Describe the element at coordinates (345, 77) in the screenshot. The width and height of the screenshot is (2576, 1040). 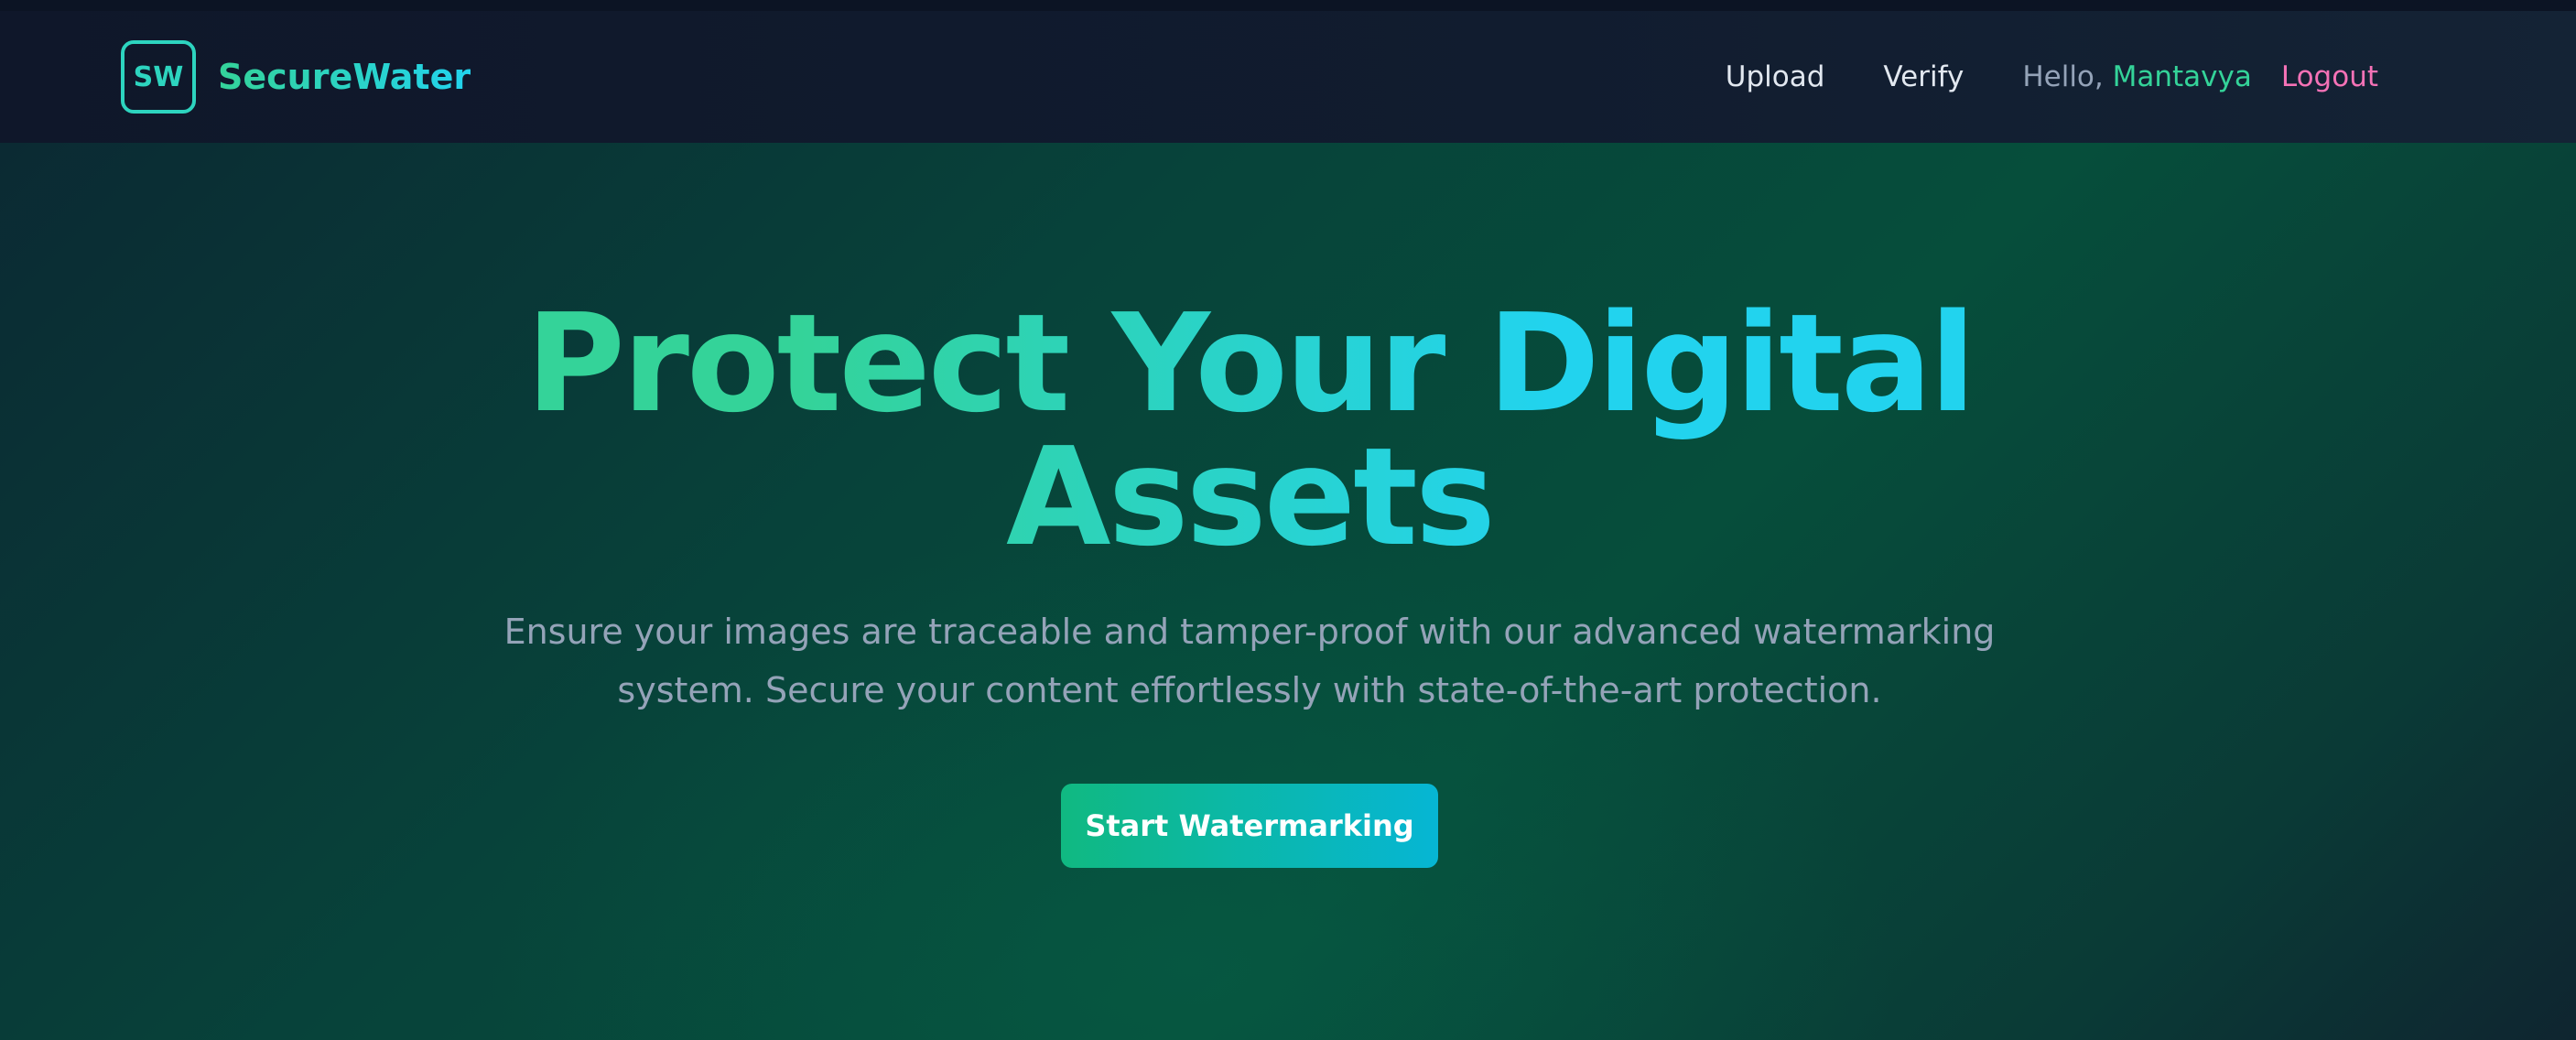
I see `brand-name: SecureWater` at that location.